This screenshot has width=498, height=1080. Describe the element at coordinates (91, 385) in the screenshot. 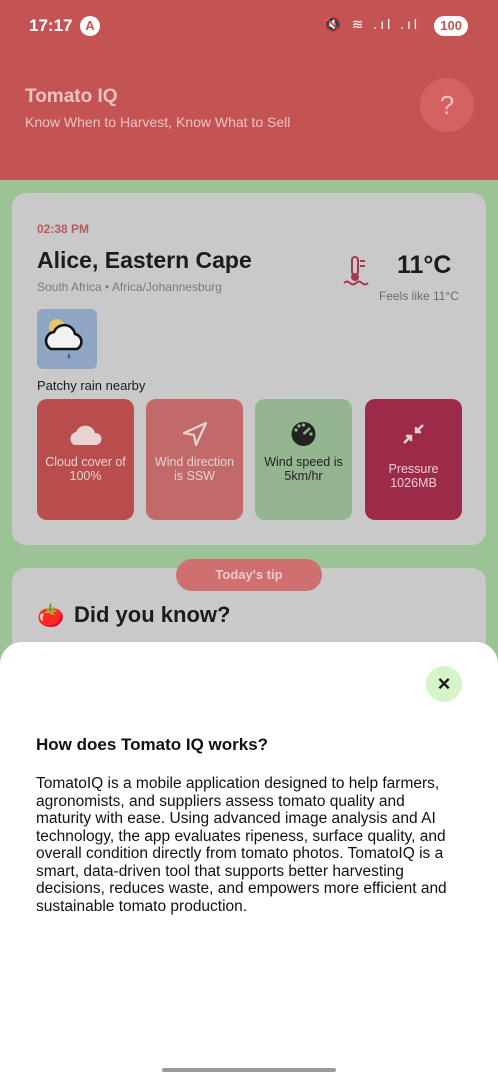

I see `weather-condition: Patchy rain nearby` at that location.